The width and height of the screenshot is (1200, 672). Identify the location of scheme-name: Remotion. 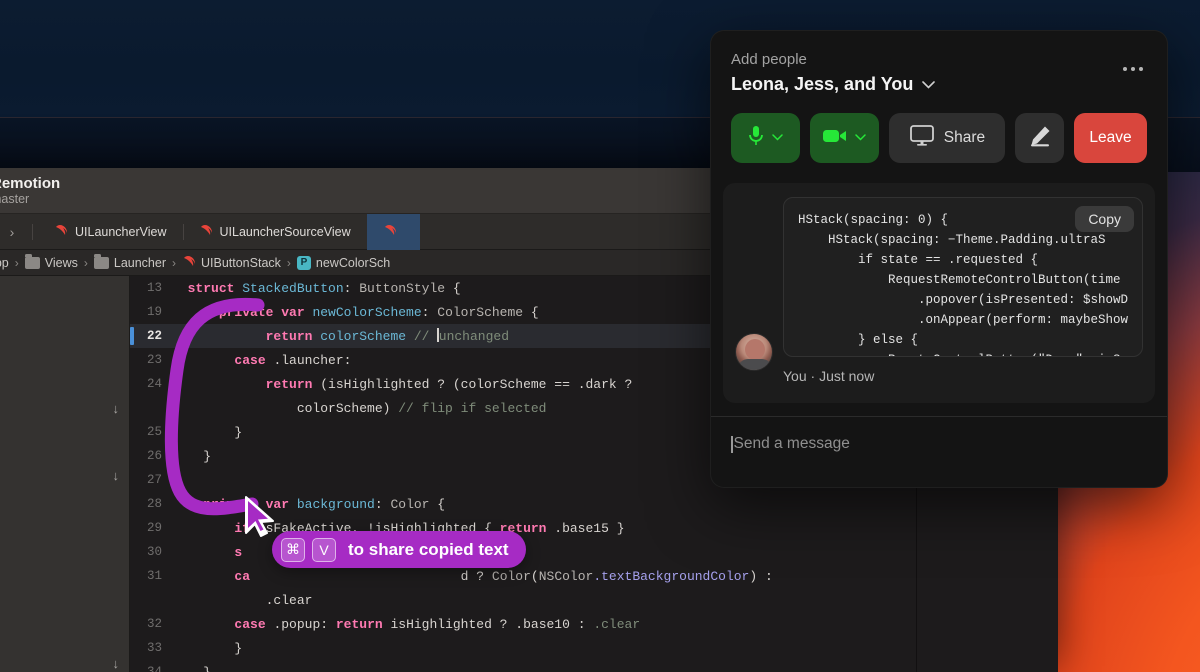
(30, 183).